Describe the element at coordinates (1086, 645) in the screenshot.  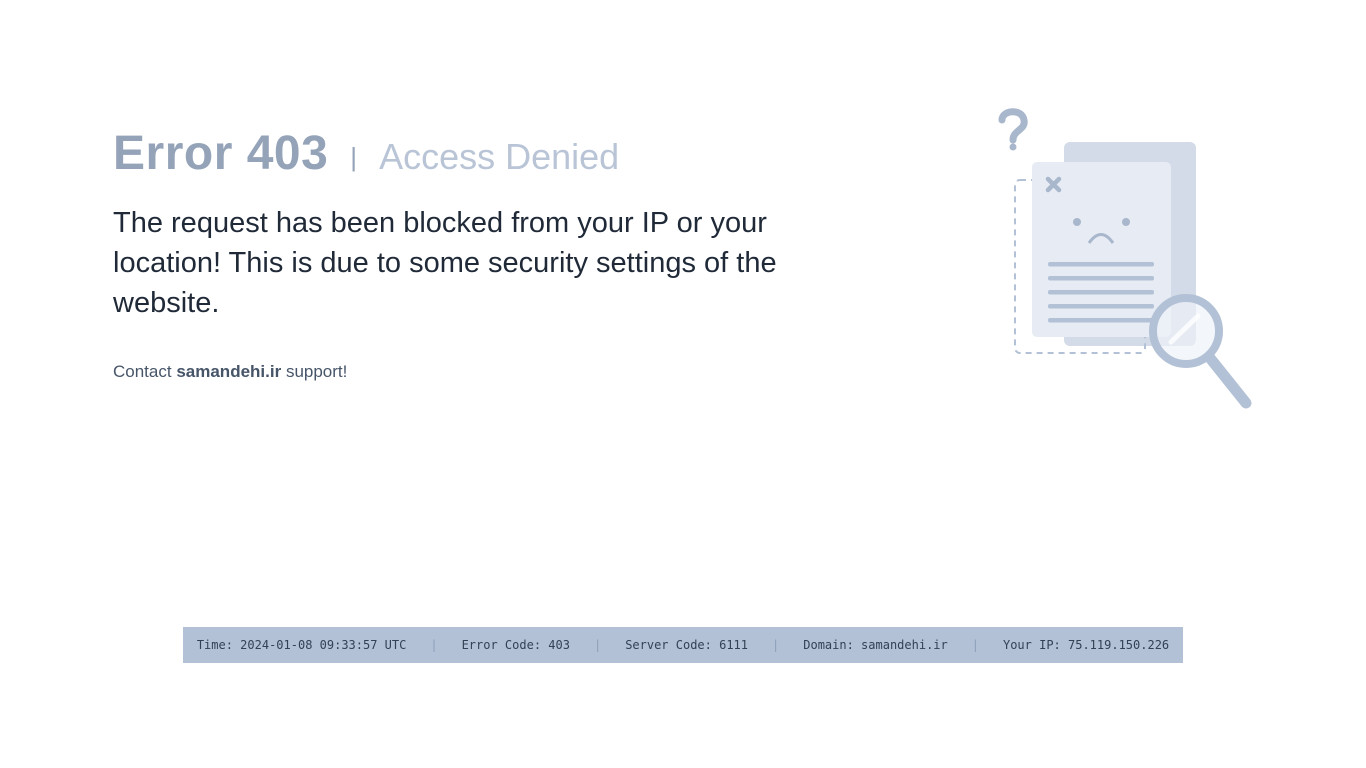
I see `footer-ip: Your IP: 75.119.150.226` at that location.